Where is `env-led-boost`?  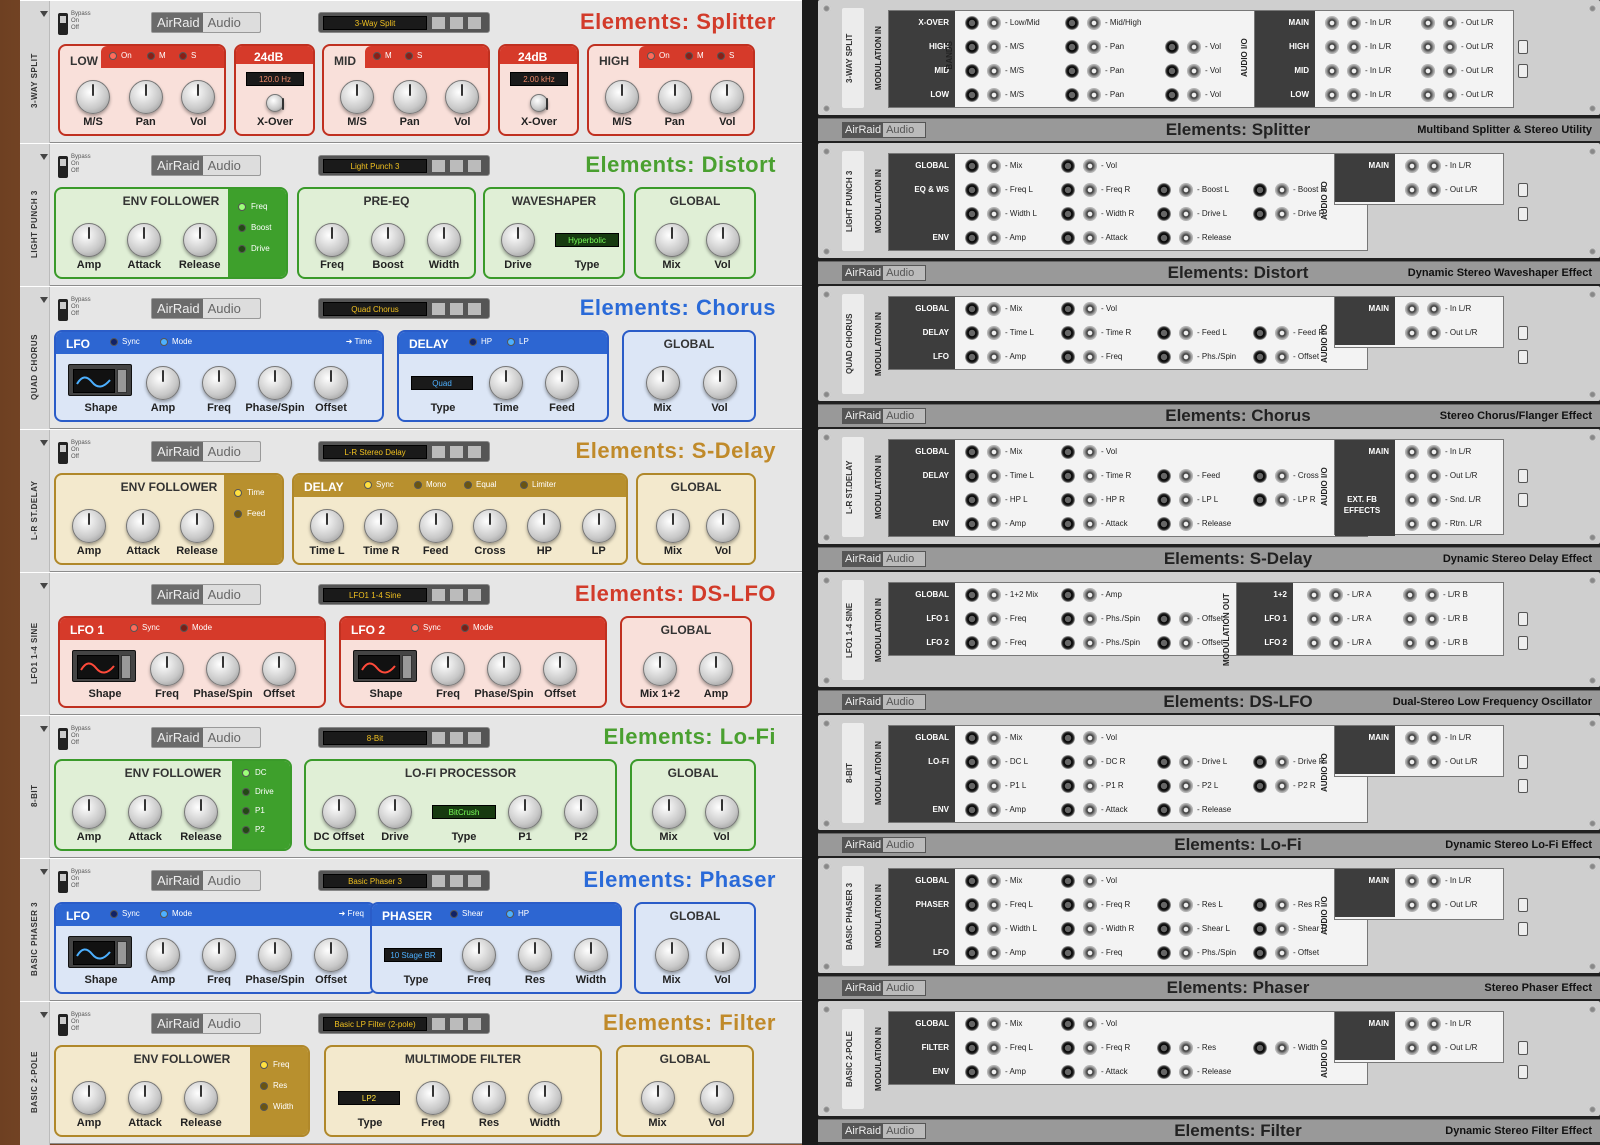 env-led-boost is located at coordinates (242, 228).